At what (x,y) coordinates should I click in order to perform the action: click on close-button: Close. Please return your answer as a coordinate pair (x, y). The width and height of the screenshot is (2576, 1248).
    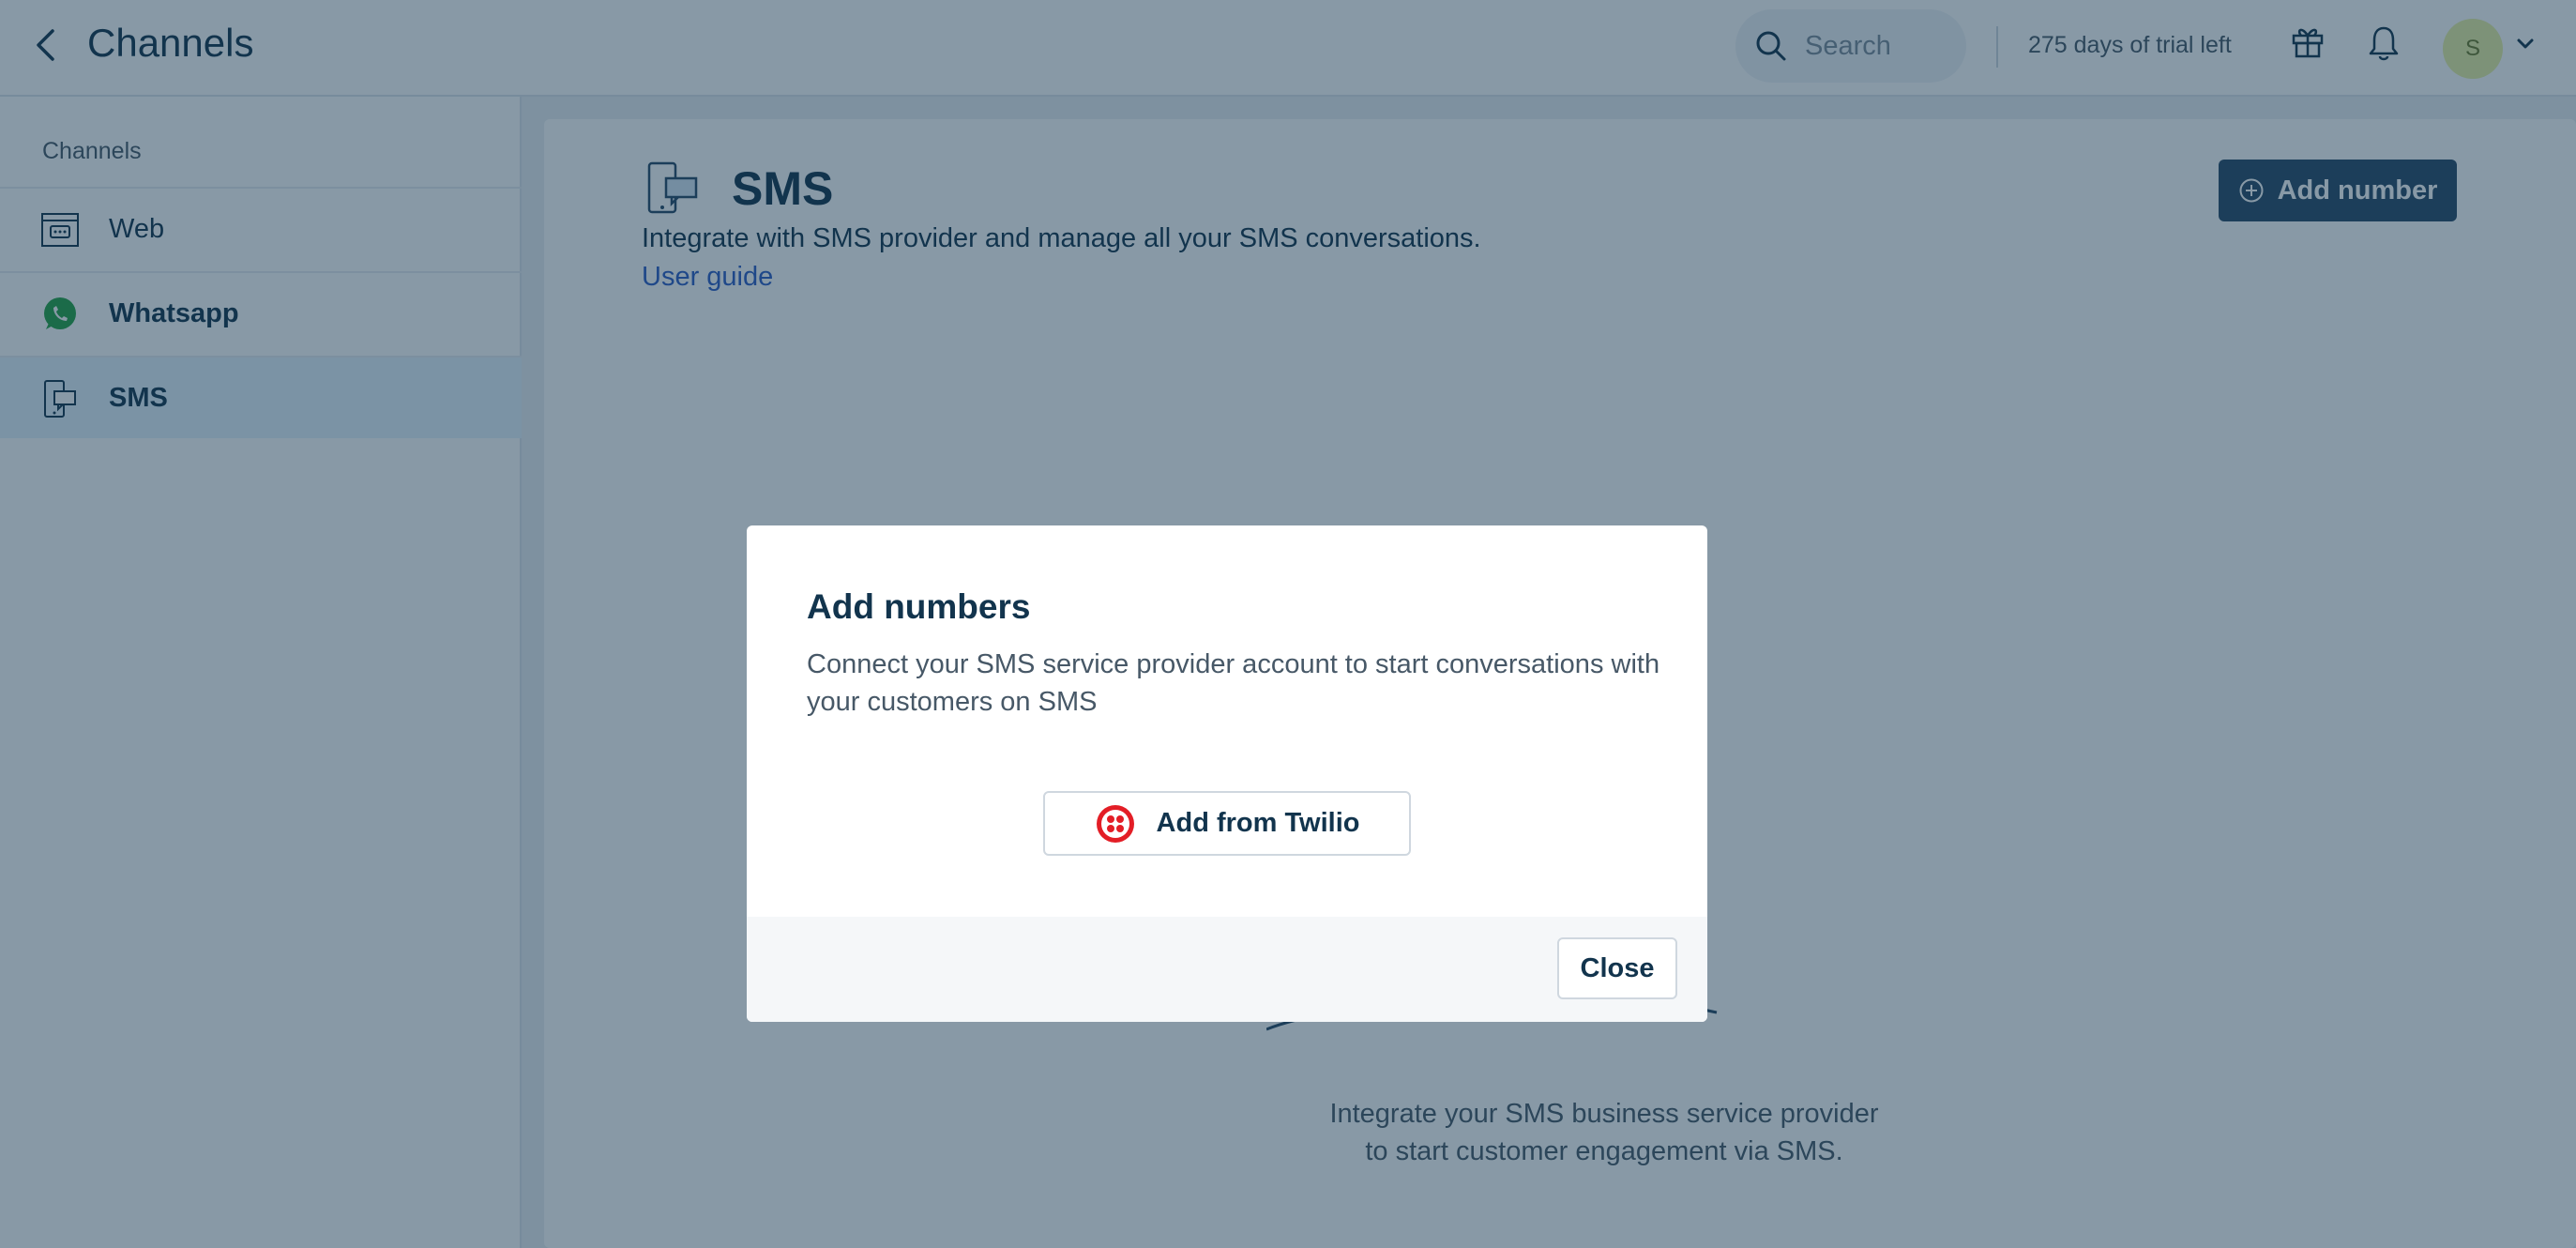
    Looking at the image, I should click on (1617, 968).